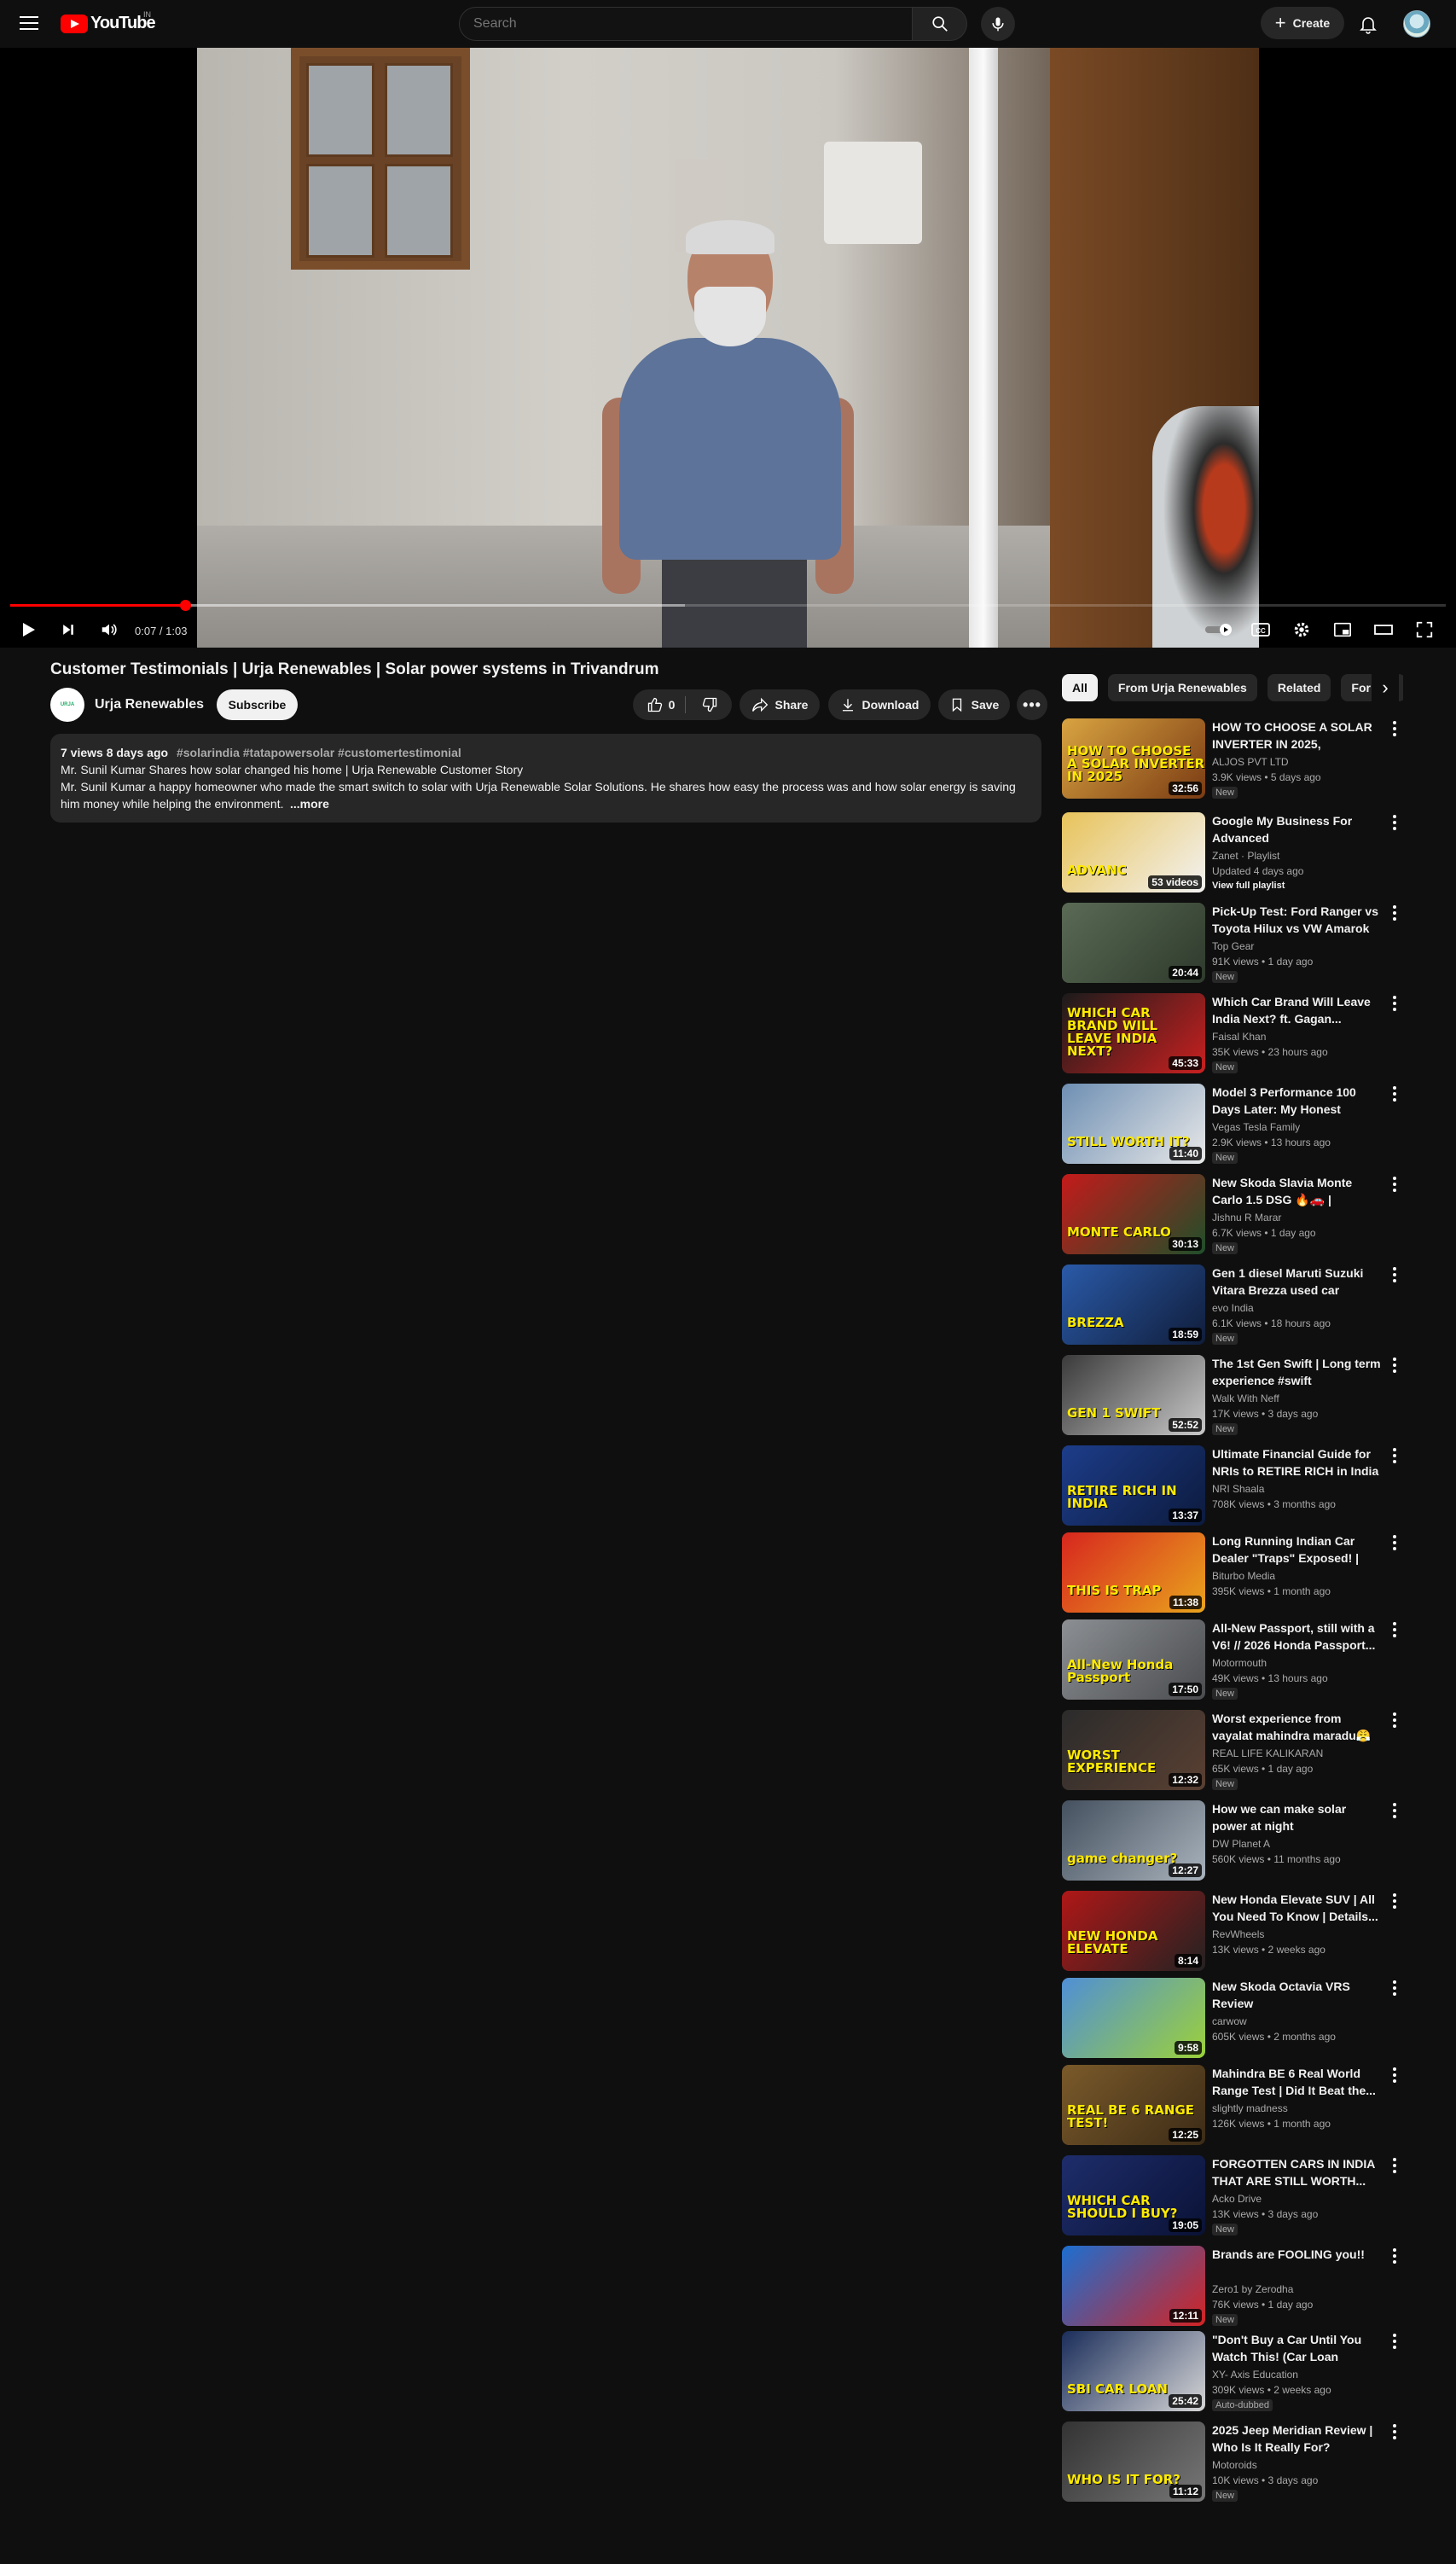 This screenshot has width=1456, height=2564. What do you see at coordinates (1133, 2462) in the screenshot?
I see `video-thumbnail: WHO IS IT FOR? 11:12` at bounding box center [1133, 2462].